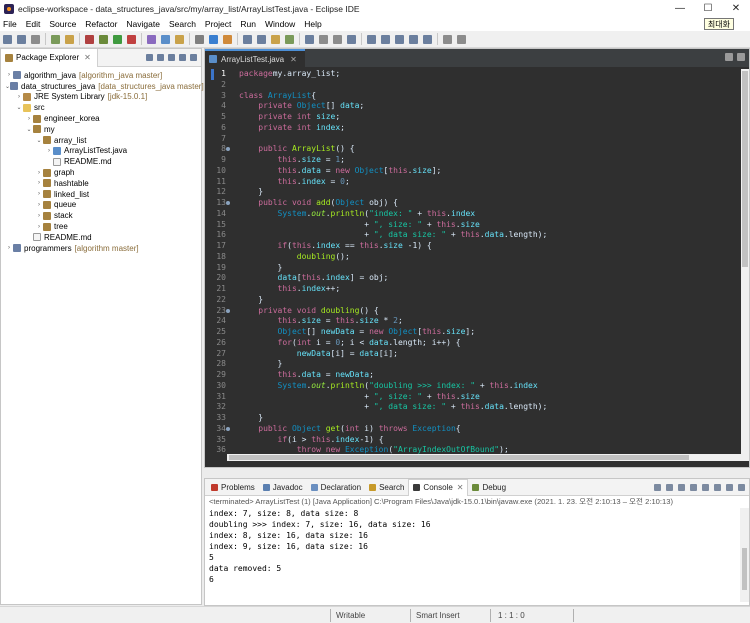  I want to click on tab-debug: Debug, so click(489, 487).